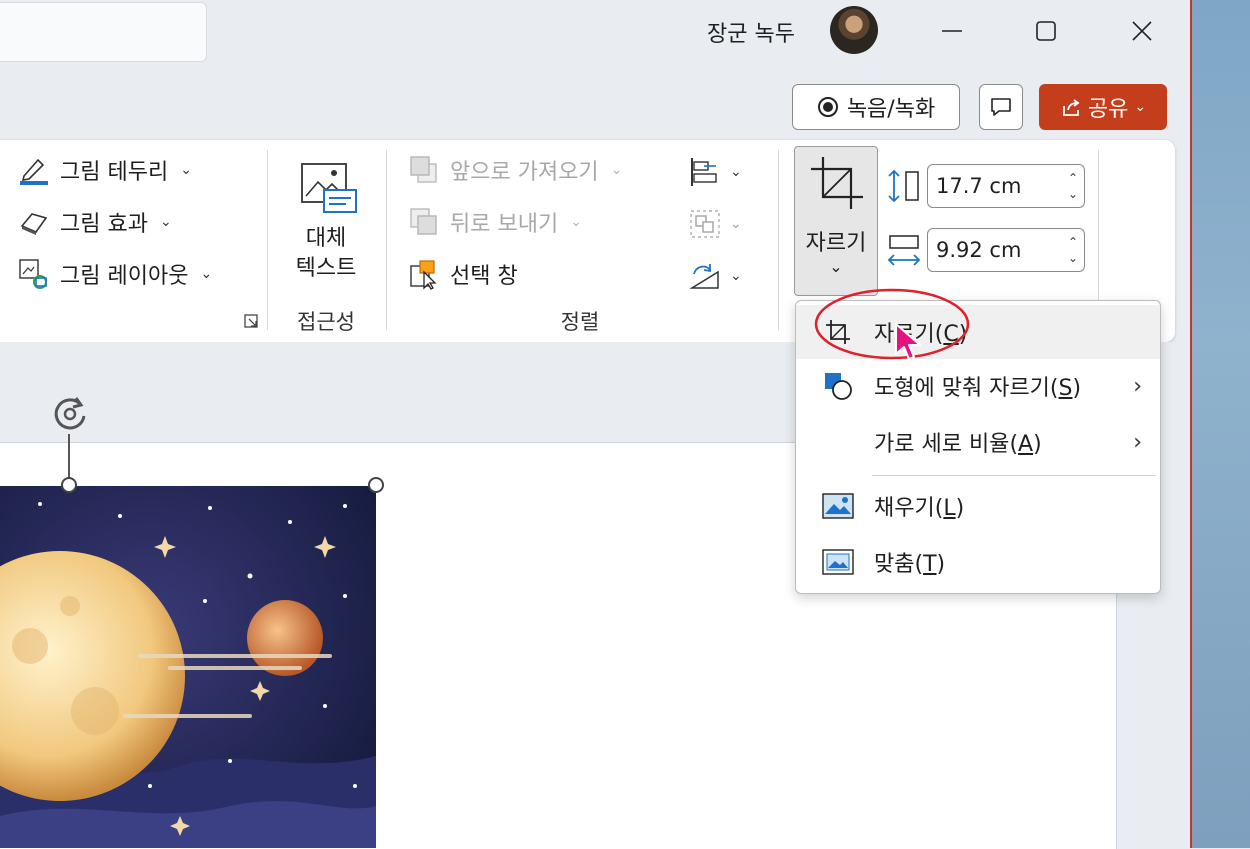  I want to click on avatar, so click(854, 30).